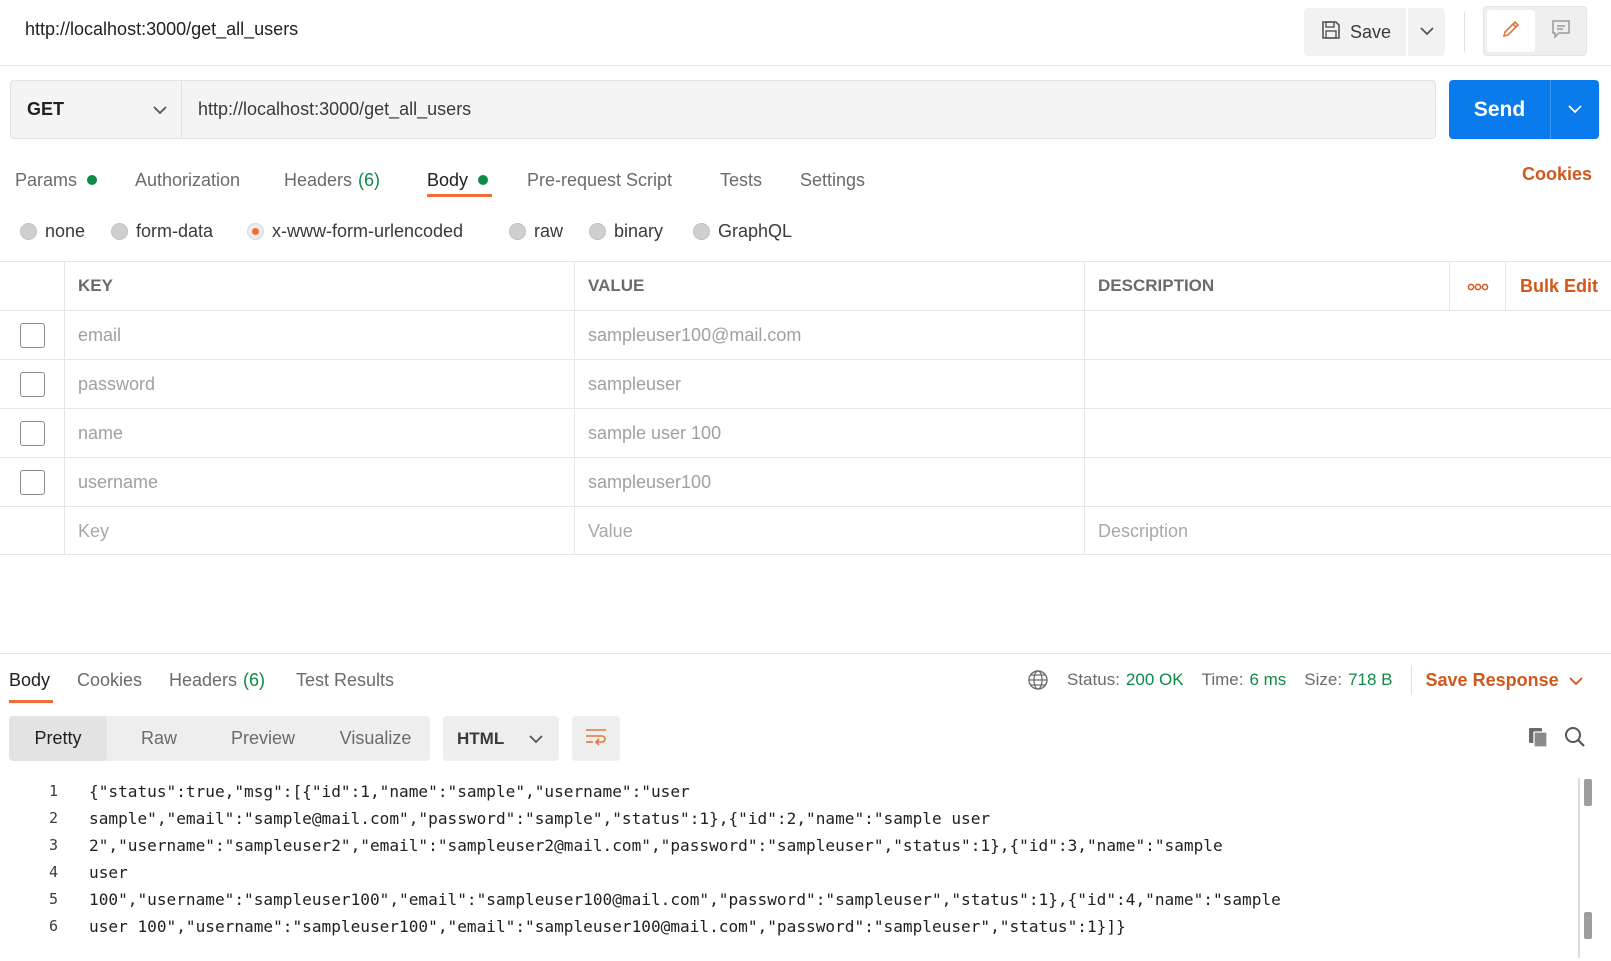 This screenshot has height=961, width=1611. What do you see at coordinates (599, 180) in the screenshot?
I see `tab-pre-request-script: Pre-request Script` at bounding box center [599, 180].